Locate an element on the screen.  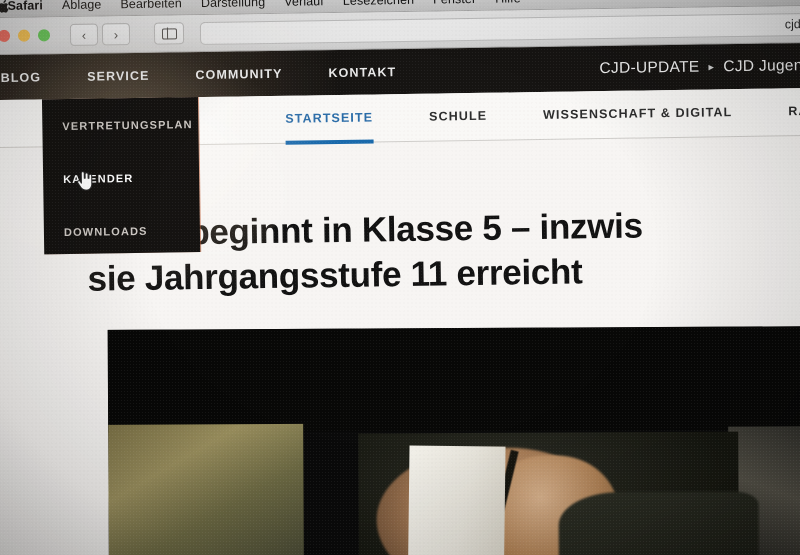
menu-item-darstellung: Darstellung is located at coordinates (233, 5).